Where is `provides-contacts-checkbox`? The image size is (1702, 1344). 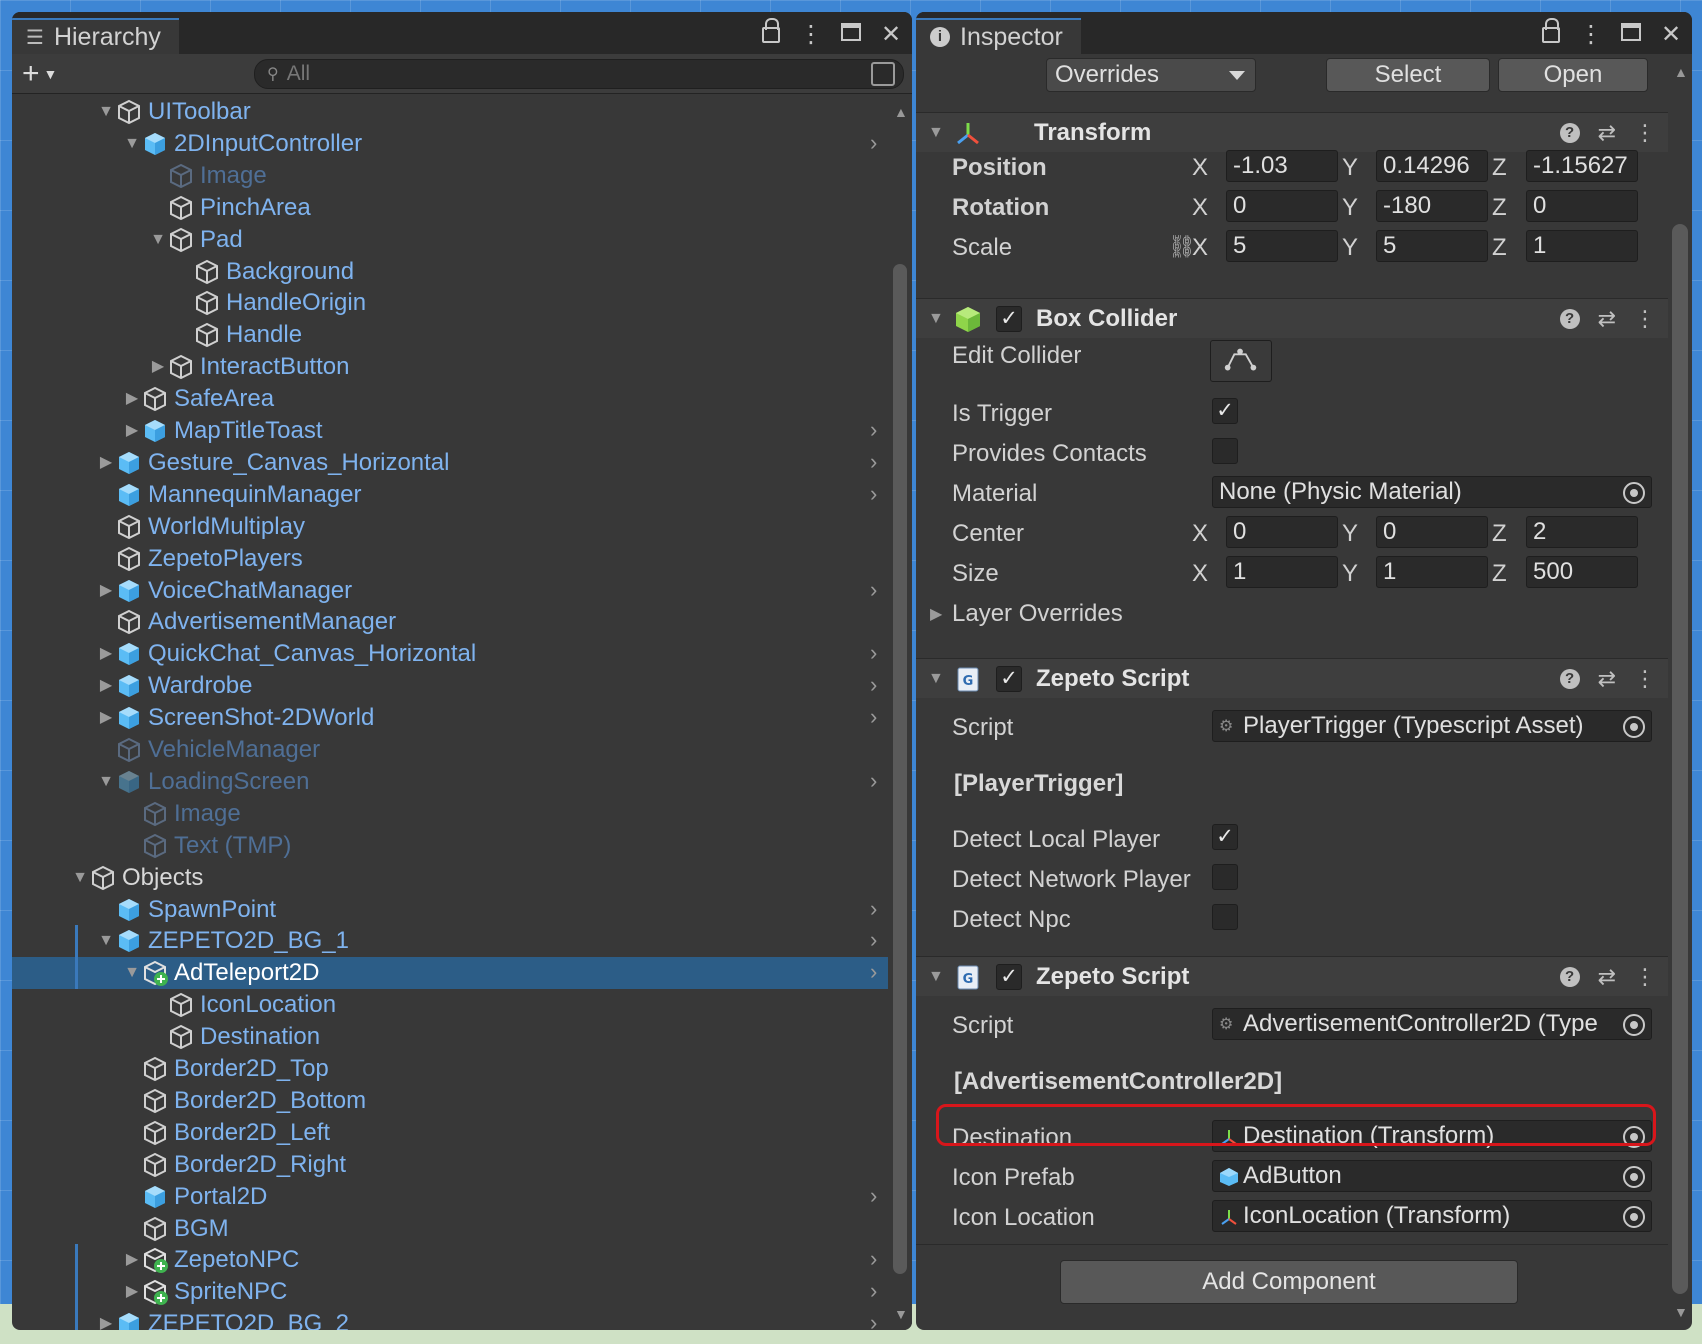 provides-contacts-checkbox is located at coordinates (1225, 451).